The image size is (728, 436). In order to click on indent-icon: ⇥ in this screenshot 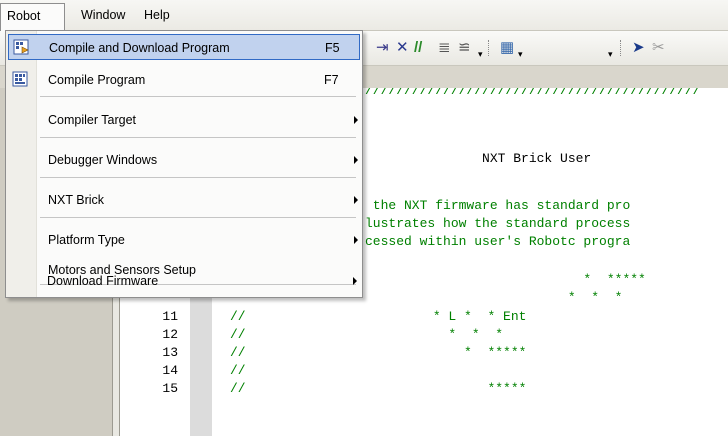, I will do `click(382, 48)`.